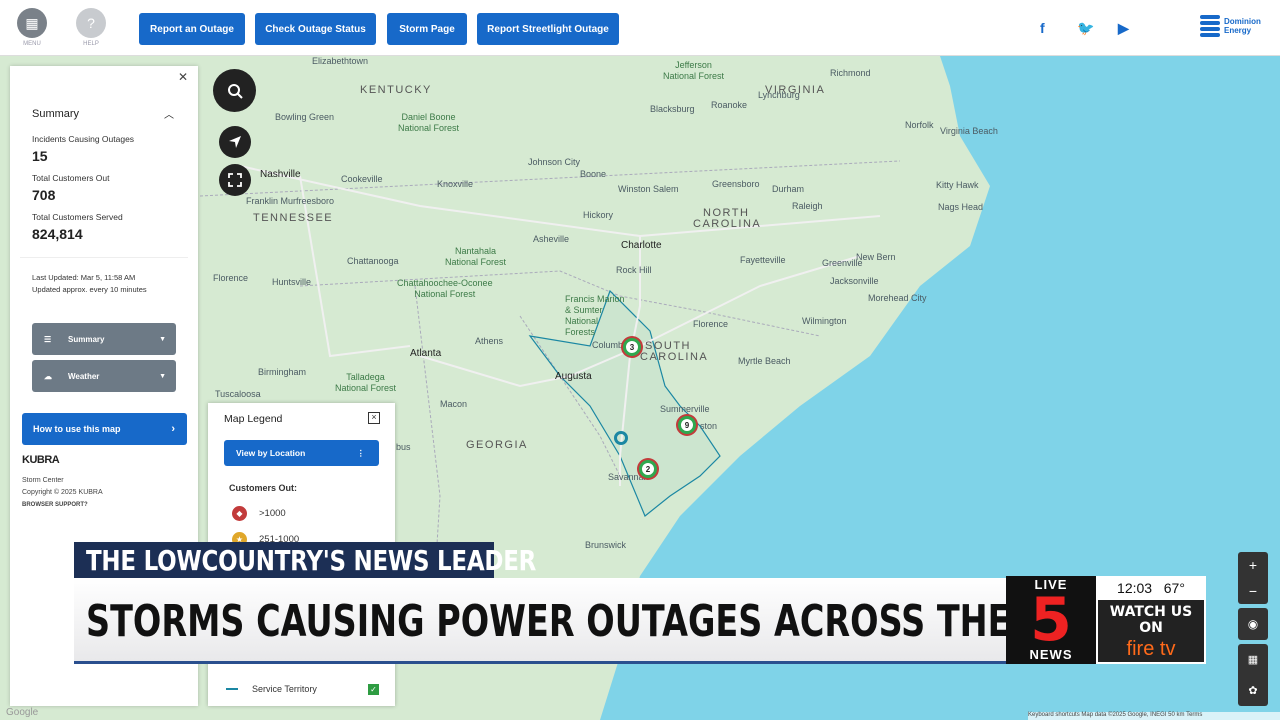  I want to click on summary-title: Summary, so click(56, 114).